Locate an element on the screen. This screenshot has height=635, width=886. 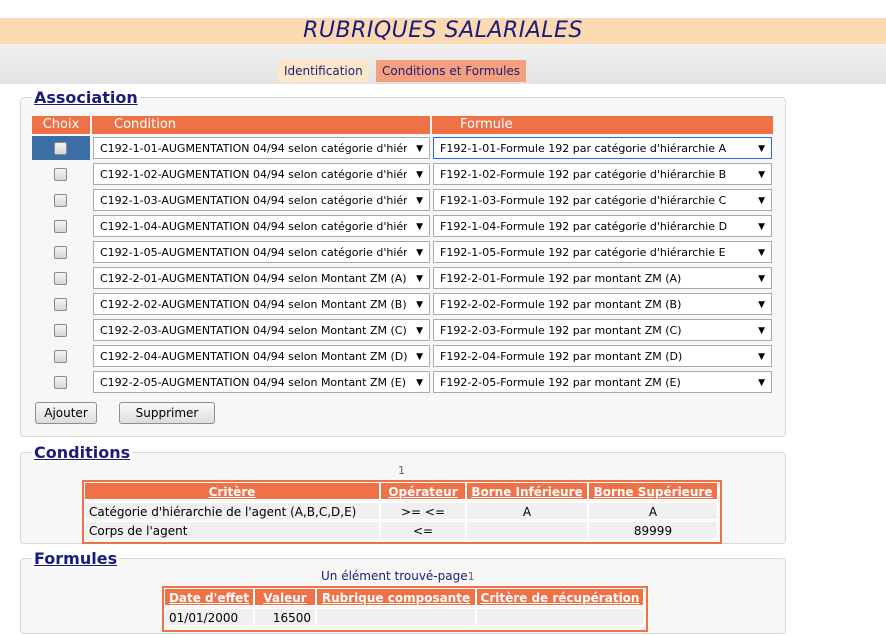
formule-select-value: F192-2-04-Formule 192 par montant ZM (D) is located at coordinates (561, 356).